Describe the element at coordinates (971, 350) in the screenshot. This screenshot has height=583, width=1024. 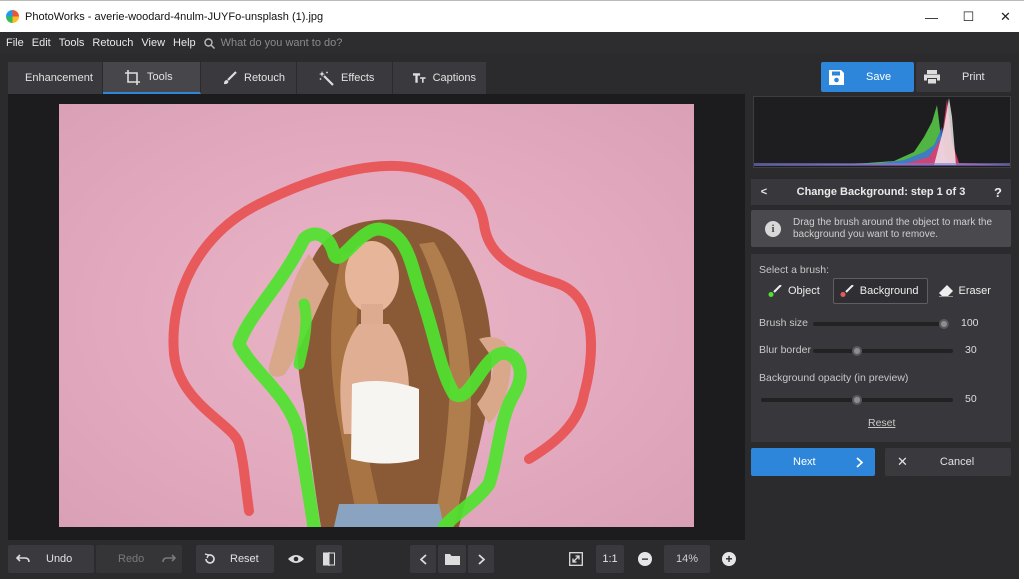
I see `blur-border-value: 30` at that location.